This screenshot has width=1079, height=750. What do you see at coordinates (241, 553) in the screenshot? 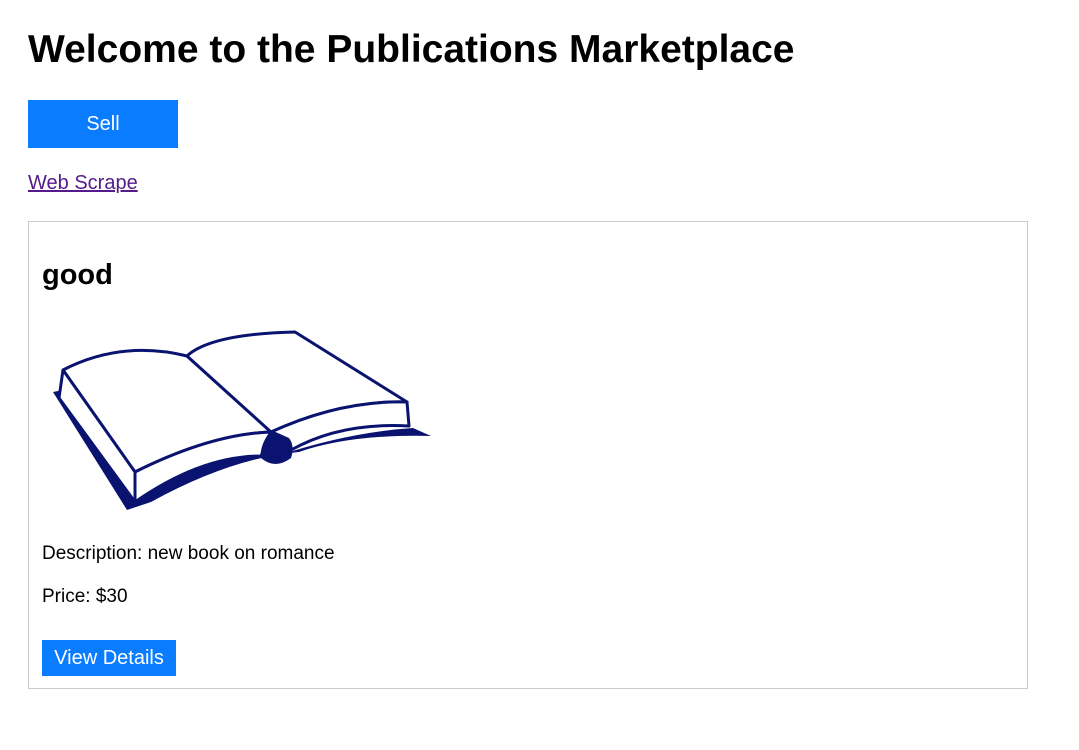
I see `description-value: new book on romance` at bounding box center [241, 553].